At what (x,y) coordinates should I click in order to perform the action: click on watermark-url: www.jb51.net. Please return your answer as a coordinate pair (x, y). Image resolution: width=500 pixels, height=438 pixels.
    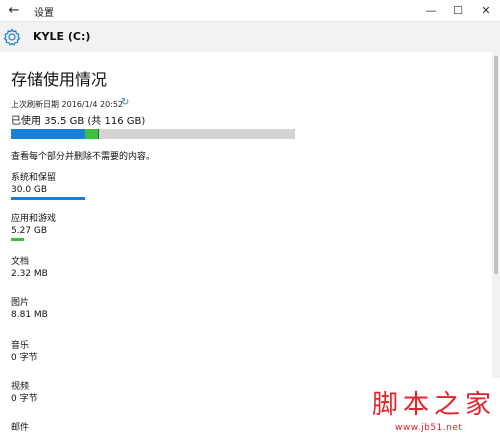
    Looking at the image, I should click on (429, 428).